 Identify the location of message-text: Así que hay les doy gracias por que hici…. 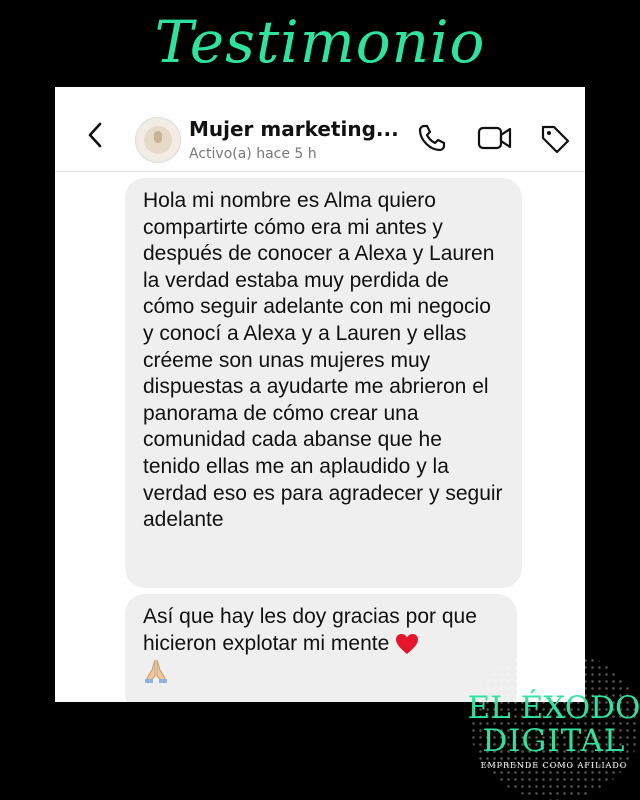
(310, 630).